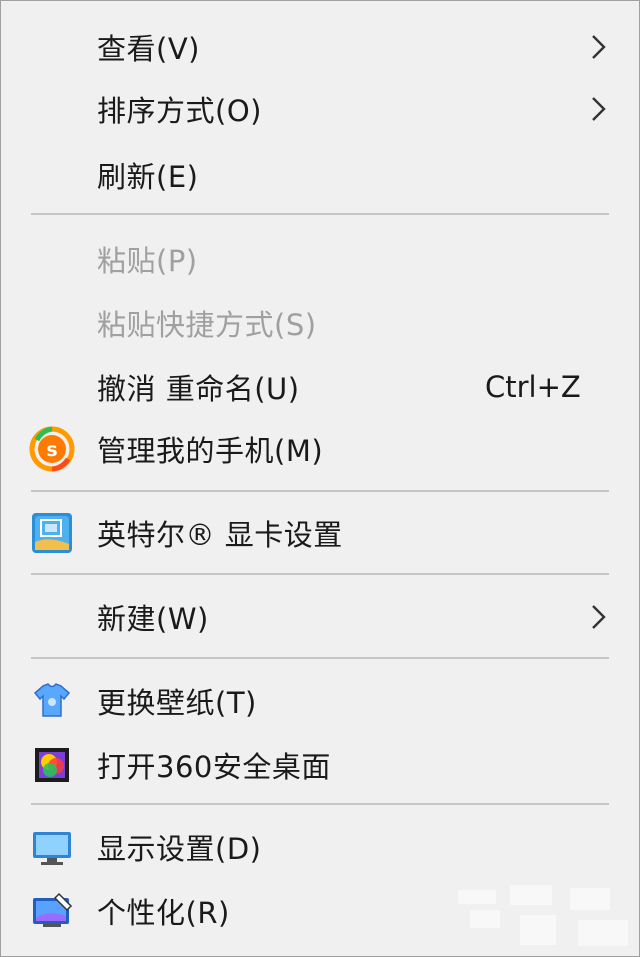  What do you see at coordinates (179, 111) in the screenshot?
I see `menu-item-label: 排序方式(O)` at bounding box center [179, 111].